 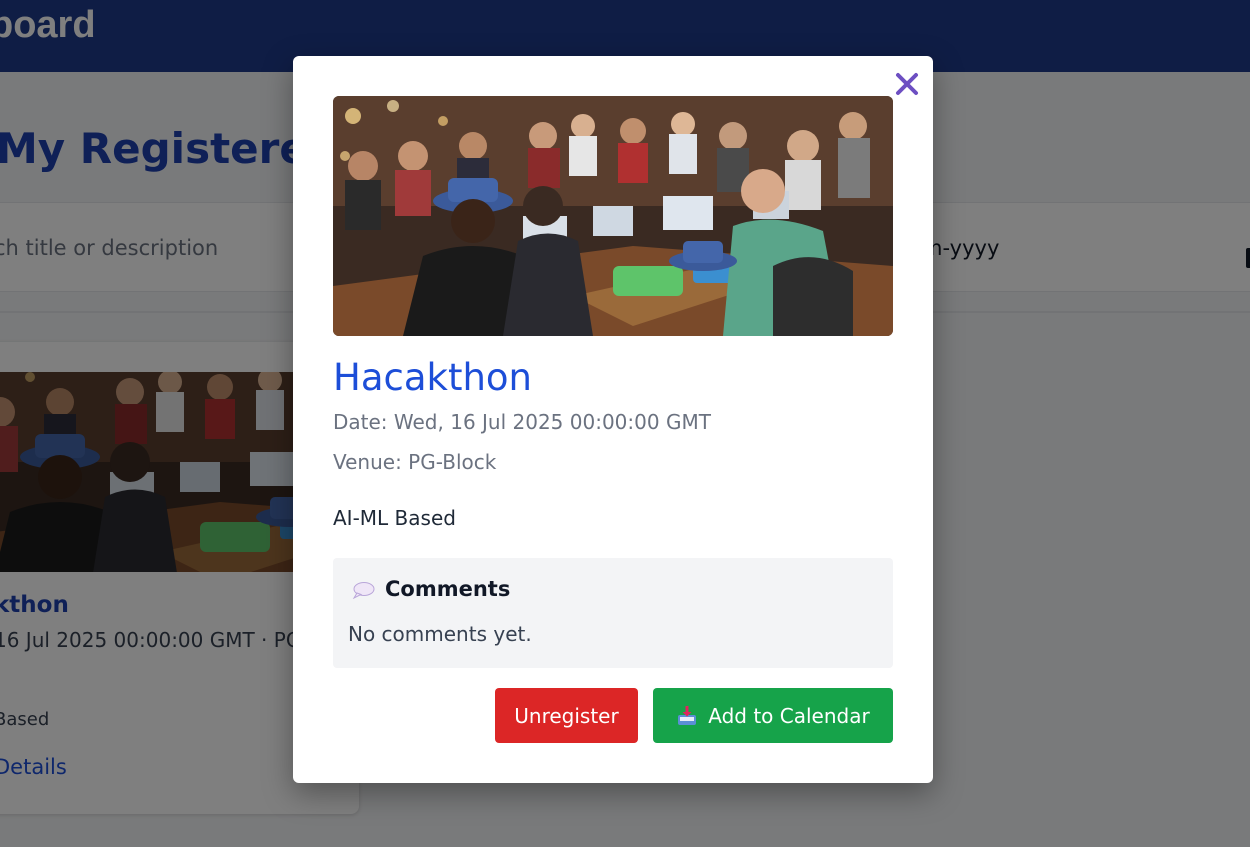 I want to click on inbox-tray-icon, so click(x=687, y=716).